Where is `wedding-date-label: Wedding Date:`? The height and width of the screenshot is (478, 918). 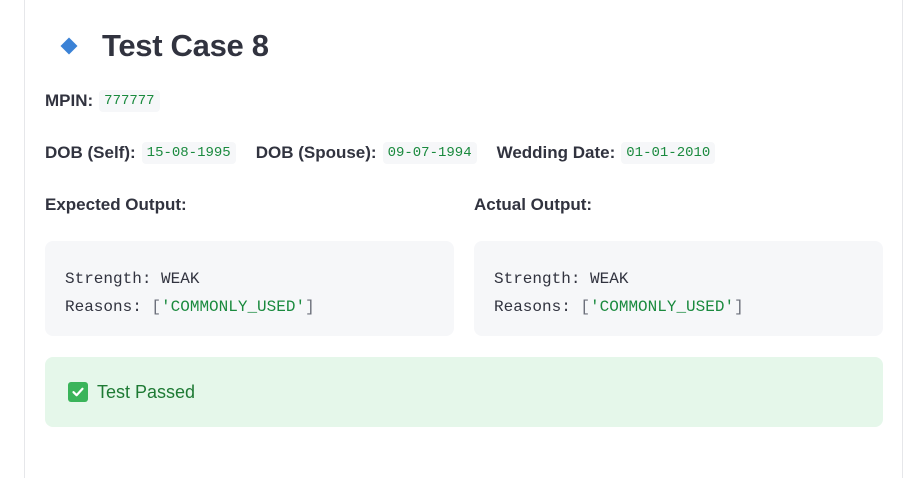 wedding-date-label: Wedding Date: is located at coordinates (556, 152).